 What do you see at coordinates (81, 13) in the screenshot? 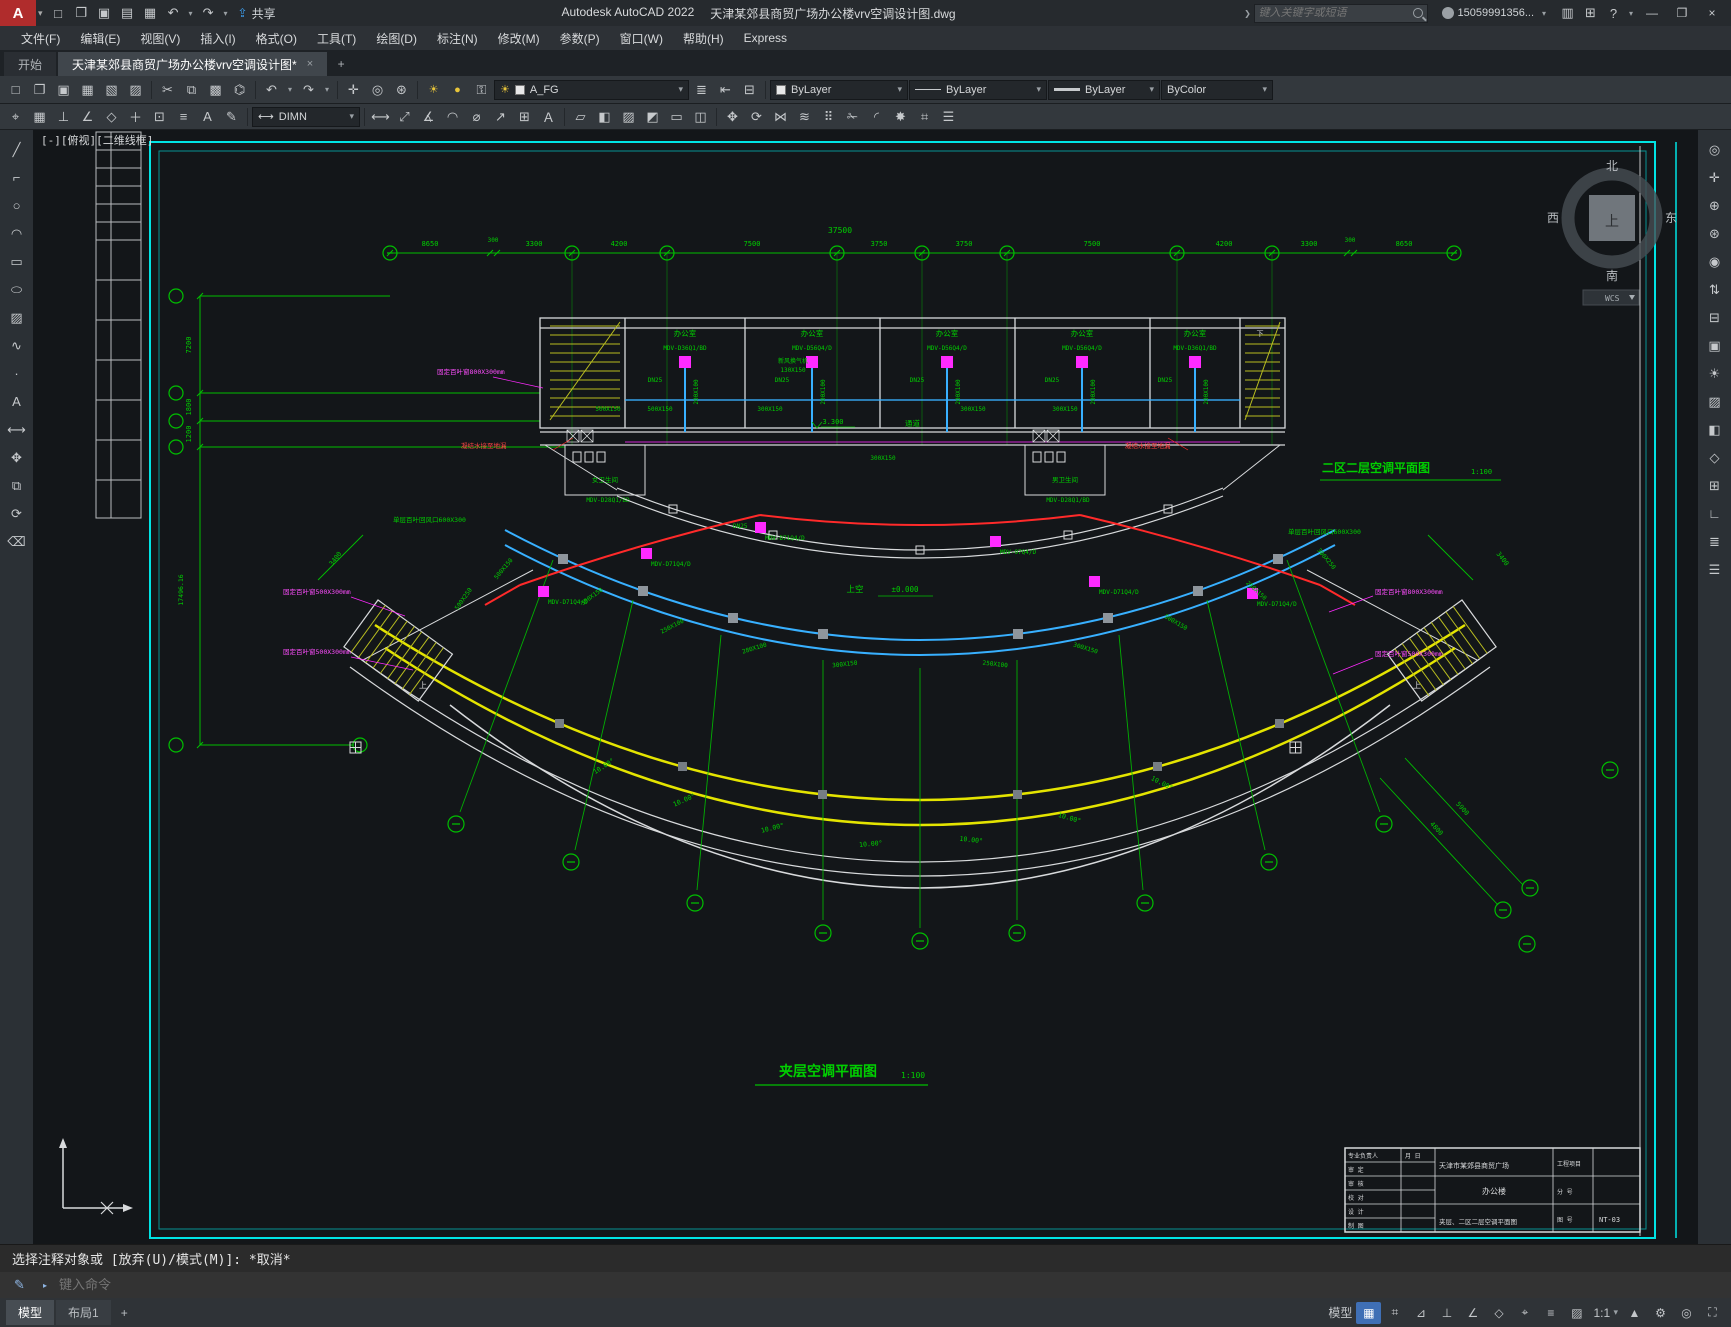
I see `open-file-icon: ❐` at bounding box center [81, 13].